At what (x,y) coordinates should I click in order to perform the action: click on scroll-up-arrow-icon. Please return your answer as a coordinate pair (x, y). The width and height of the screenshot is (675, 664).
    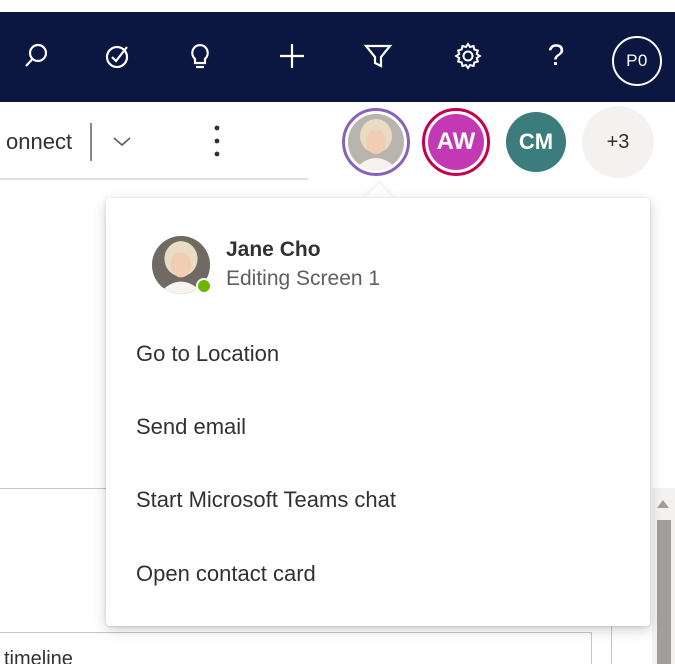
    Looking at the image, I should click on (663, 504).